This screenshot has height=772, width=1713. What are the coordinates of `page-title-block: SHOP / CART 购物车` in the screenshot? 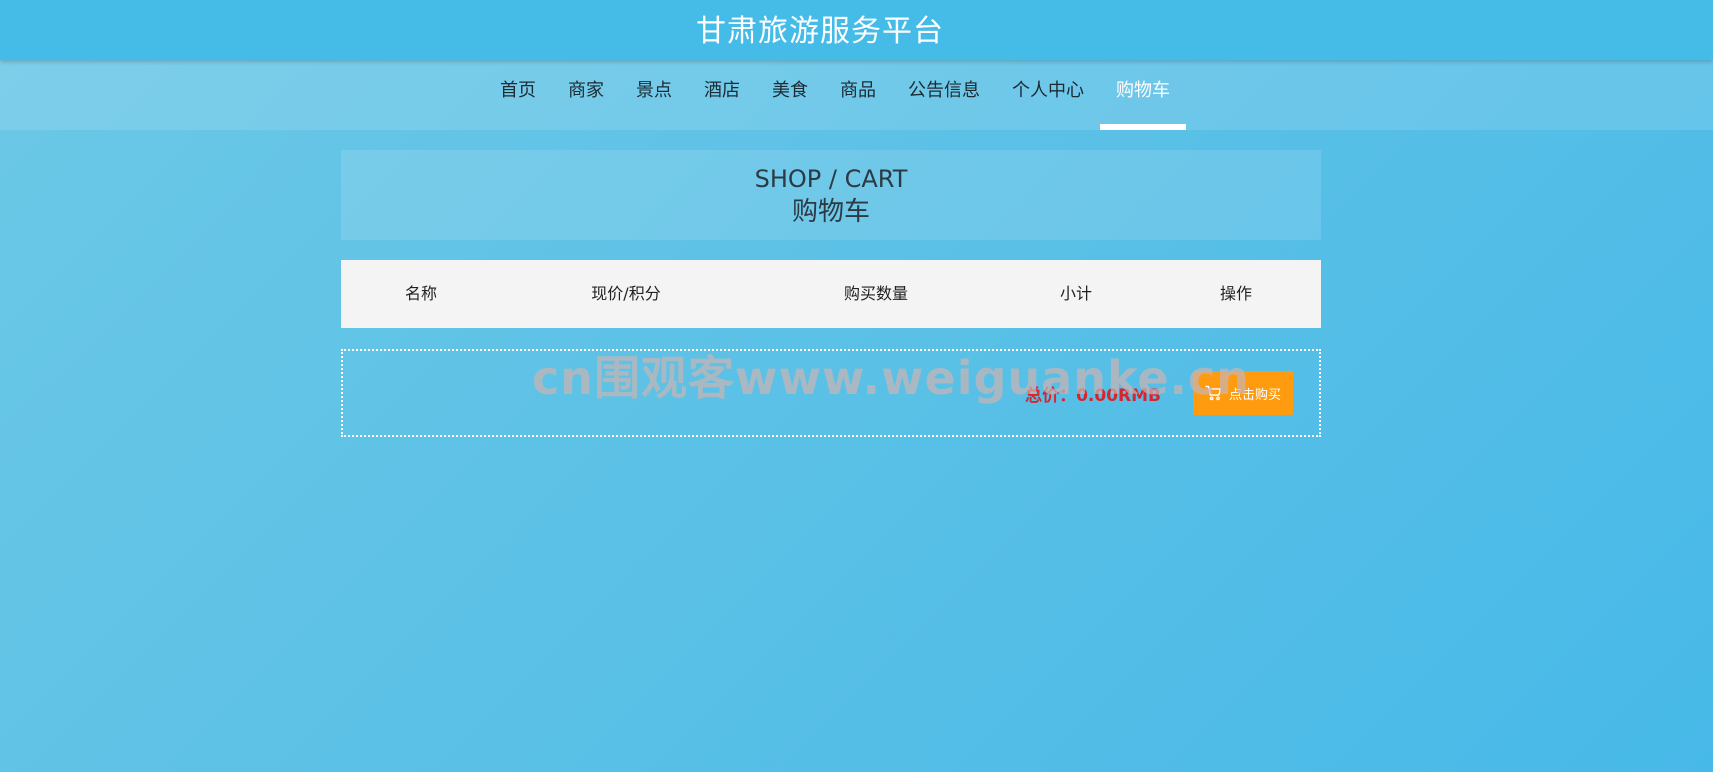 It's located at (831, 195).